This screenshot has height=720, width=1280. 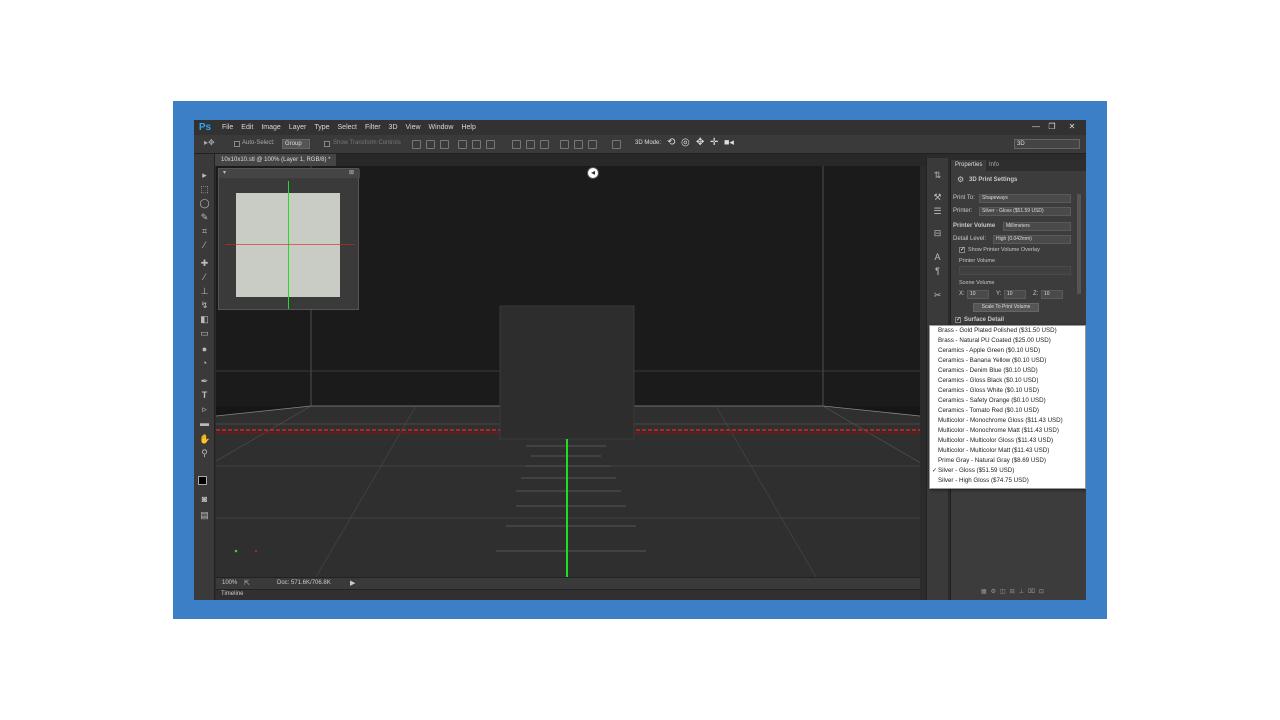 I want to click on adjustments-panel-icon: ☰, so click(x=937, y=211).